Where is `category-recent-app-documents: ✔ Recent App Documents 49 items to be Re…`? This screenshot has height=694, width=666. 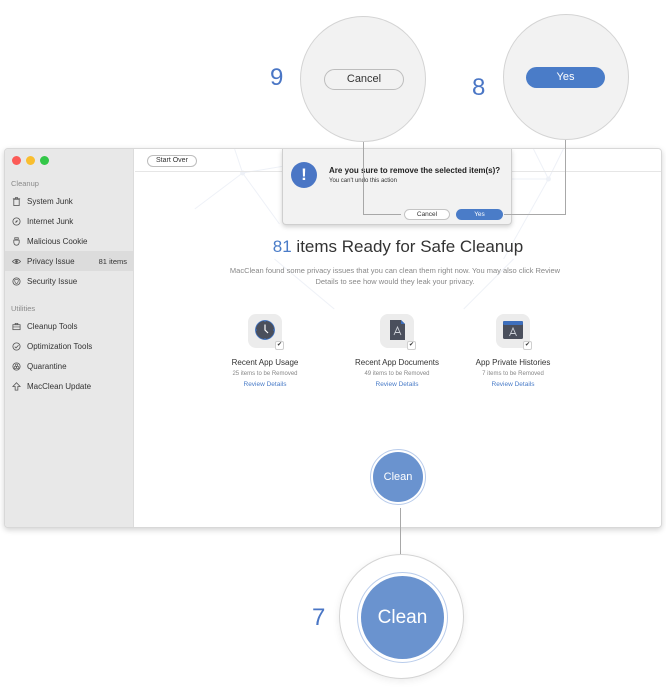
category-recent-app-documents: ✔ Recent App Documents 49 items to be Re… is located at coordinates (397, 351).